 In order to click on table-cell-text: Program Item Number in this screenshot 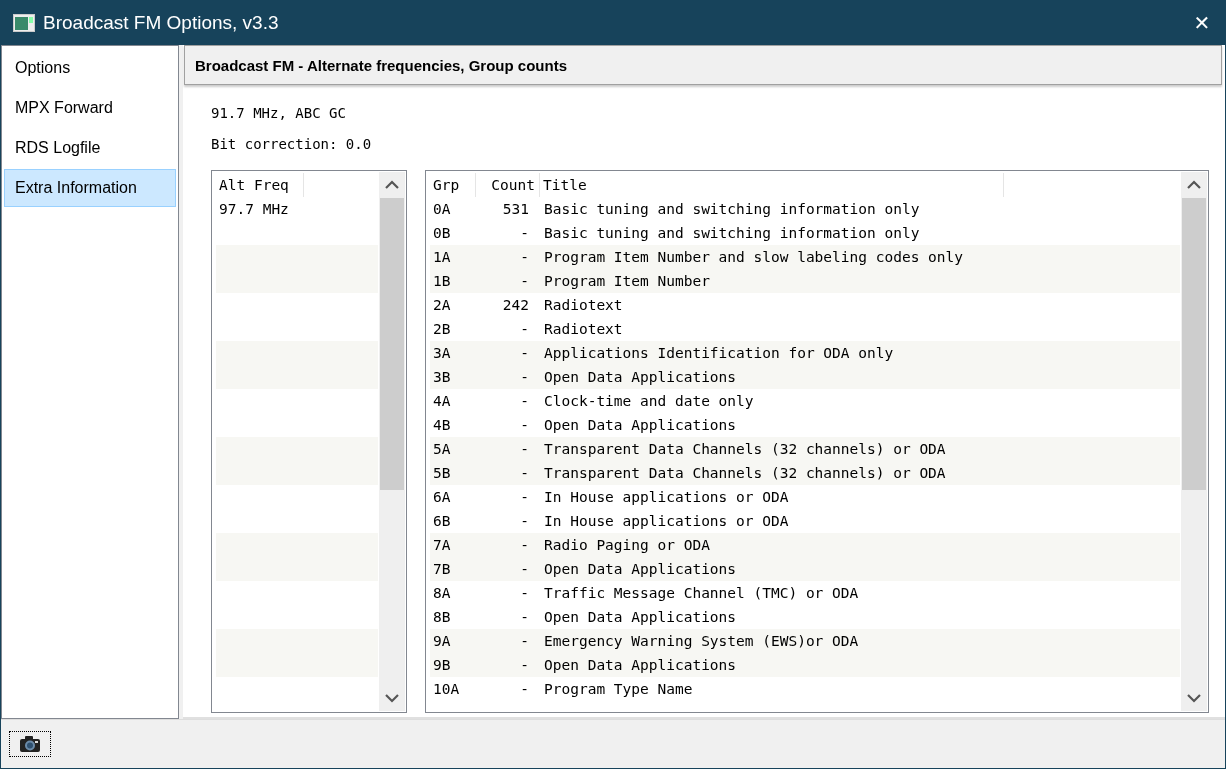, I will do `click(626, 281)`.